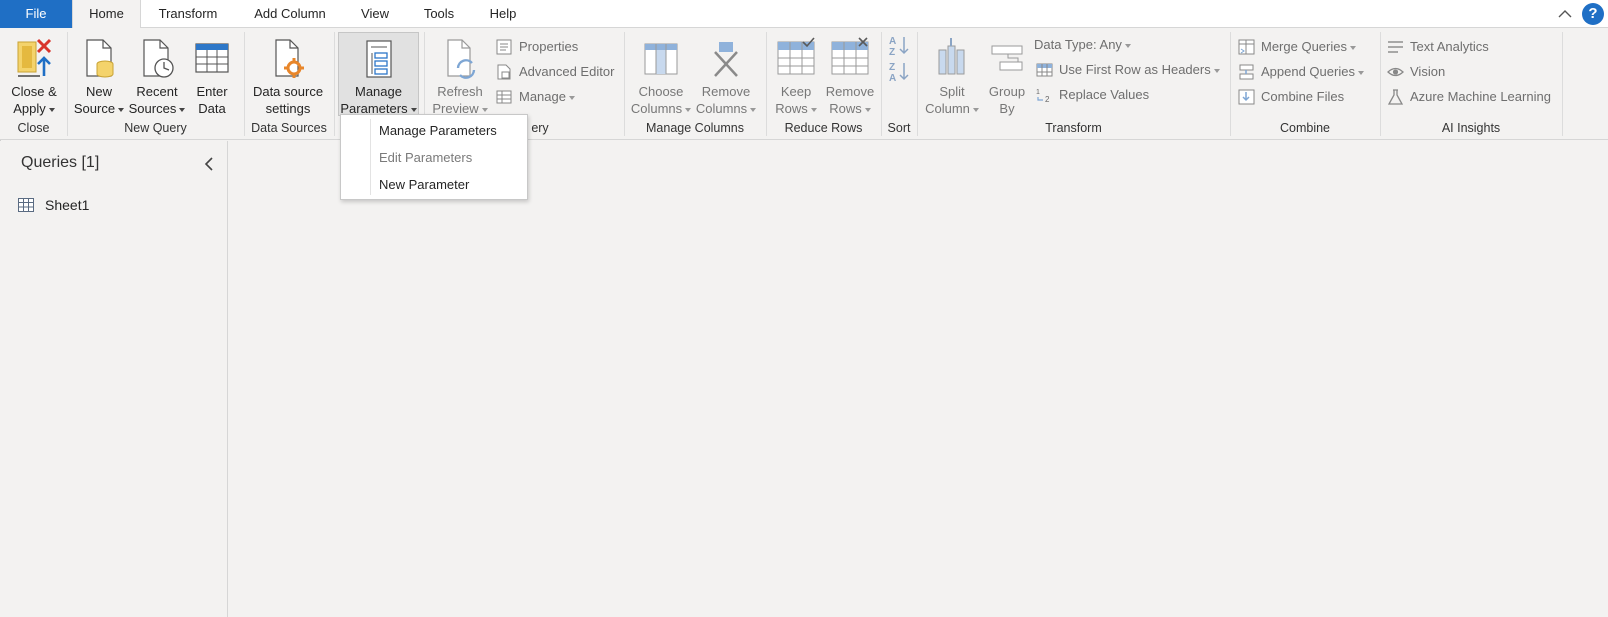 The image size is (1608, 617). Describe the element at coordinates (36, 14) in the screenshot. I see `tab-file: File` at that location.